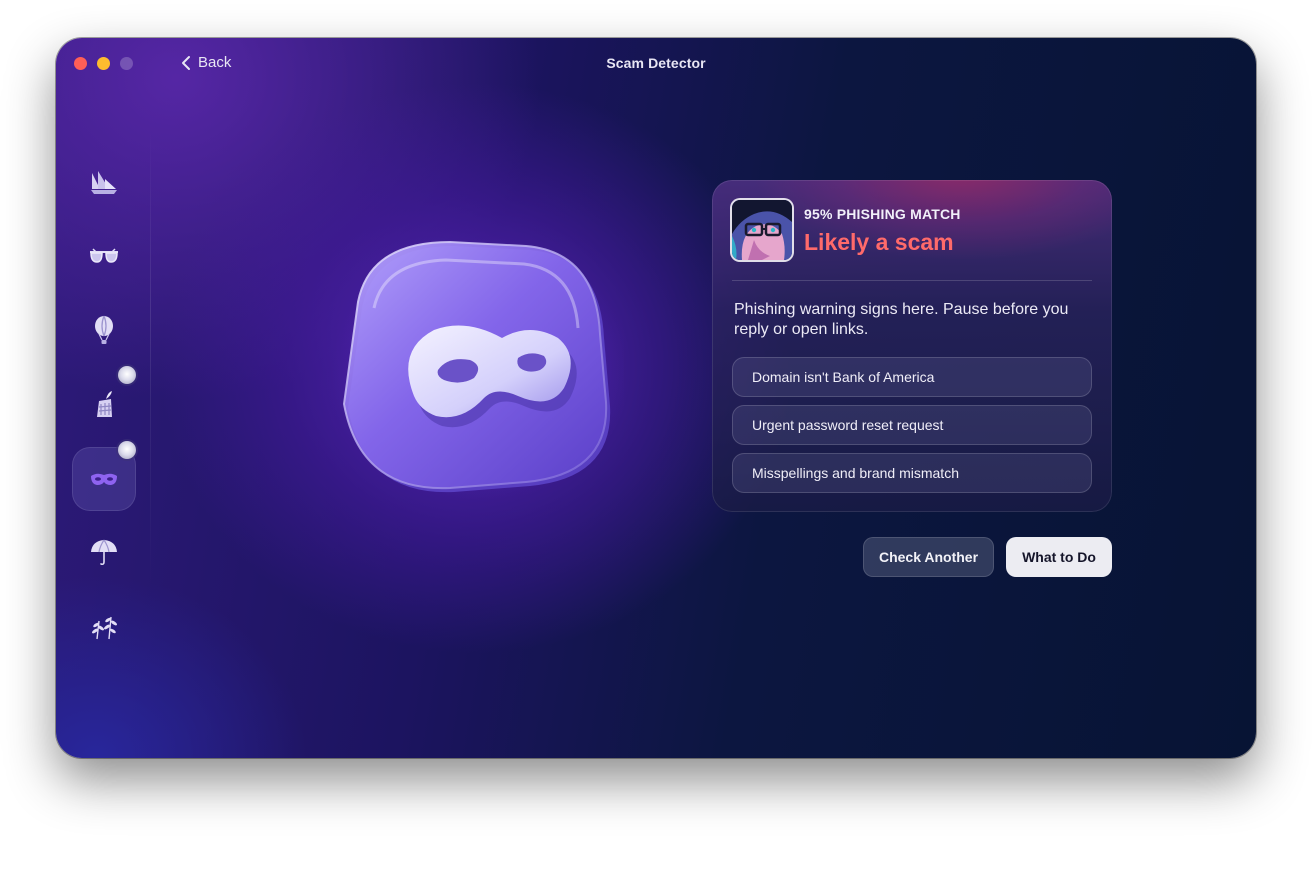 The height and width of the screenshot is (870, 1312). What do you see at coordinates (912, 425) in the screenshot?
I see `reason-item: Urgent password reset request` at bounding box center [912, 425].